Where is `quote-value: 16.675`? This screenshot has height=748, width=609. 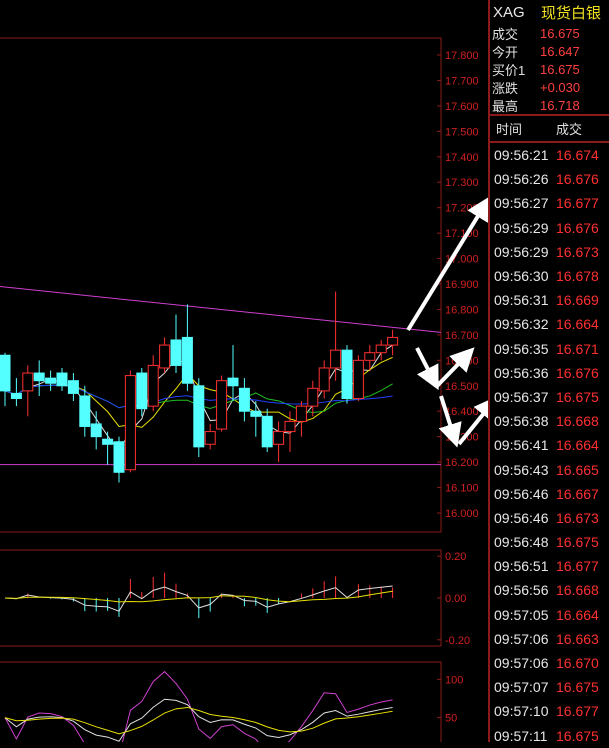 quote-value: 16.675 is located at coordinates (560, 33).